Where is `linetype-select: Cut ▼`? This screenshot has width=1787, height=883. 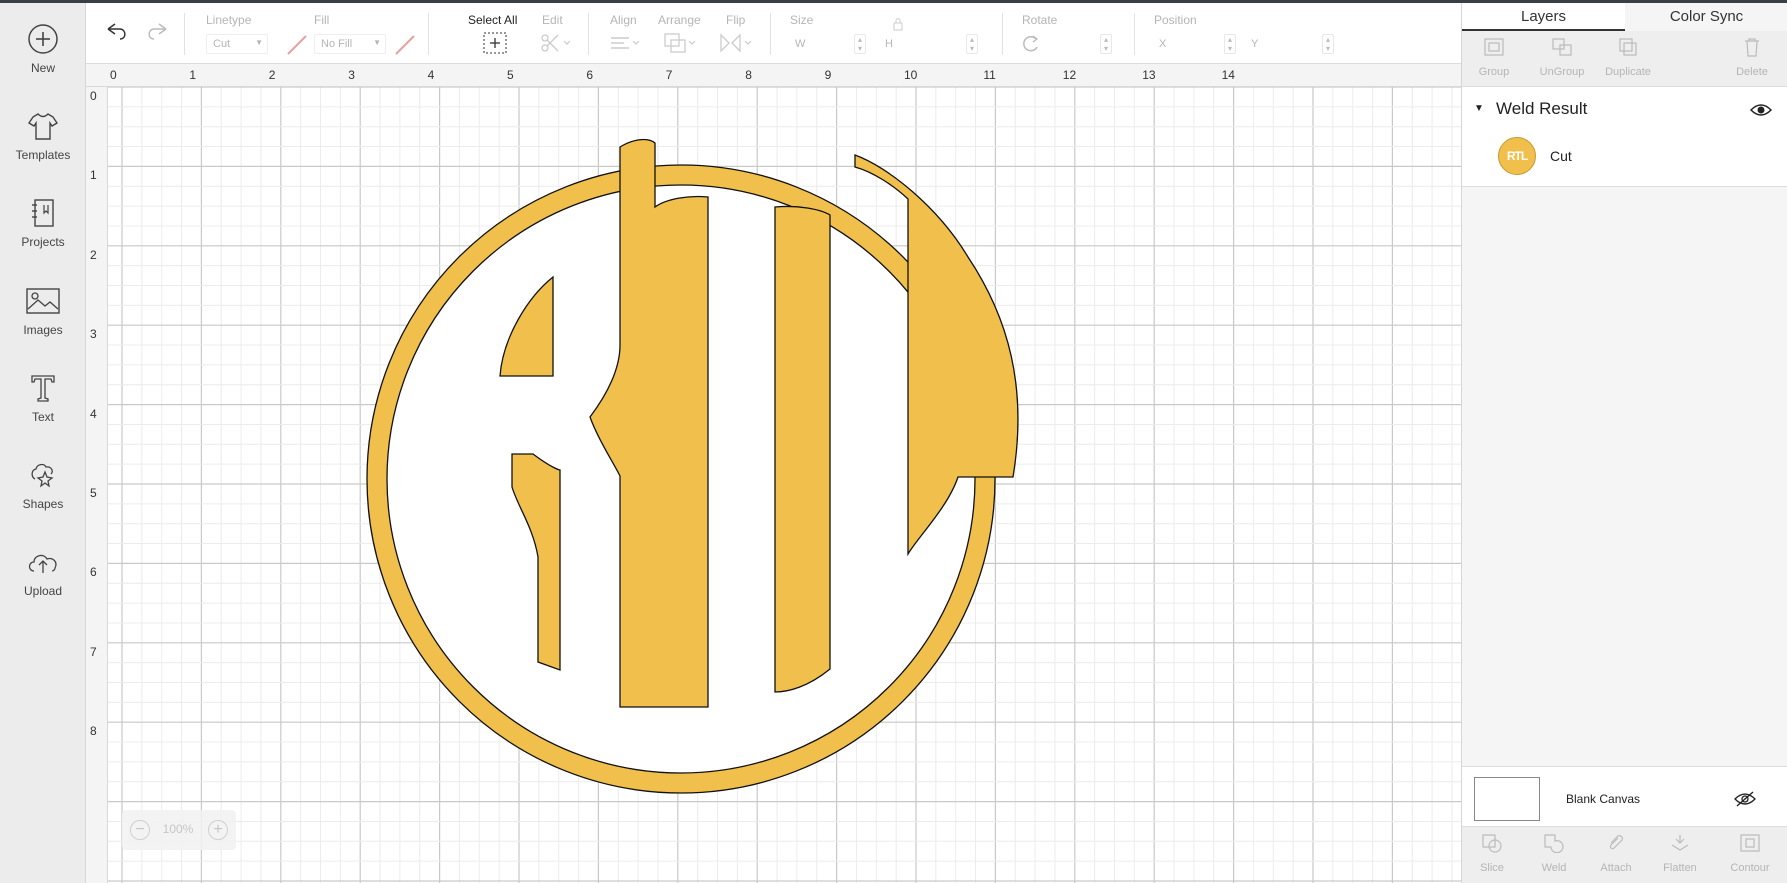
linetype-select: Cut ▼ is located at coordinates (237, 44).